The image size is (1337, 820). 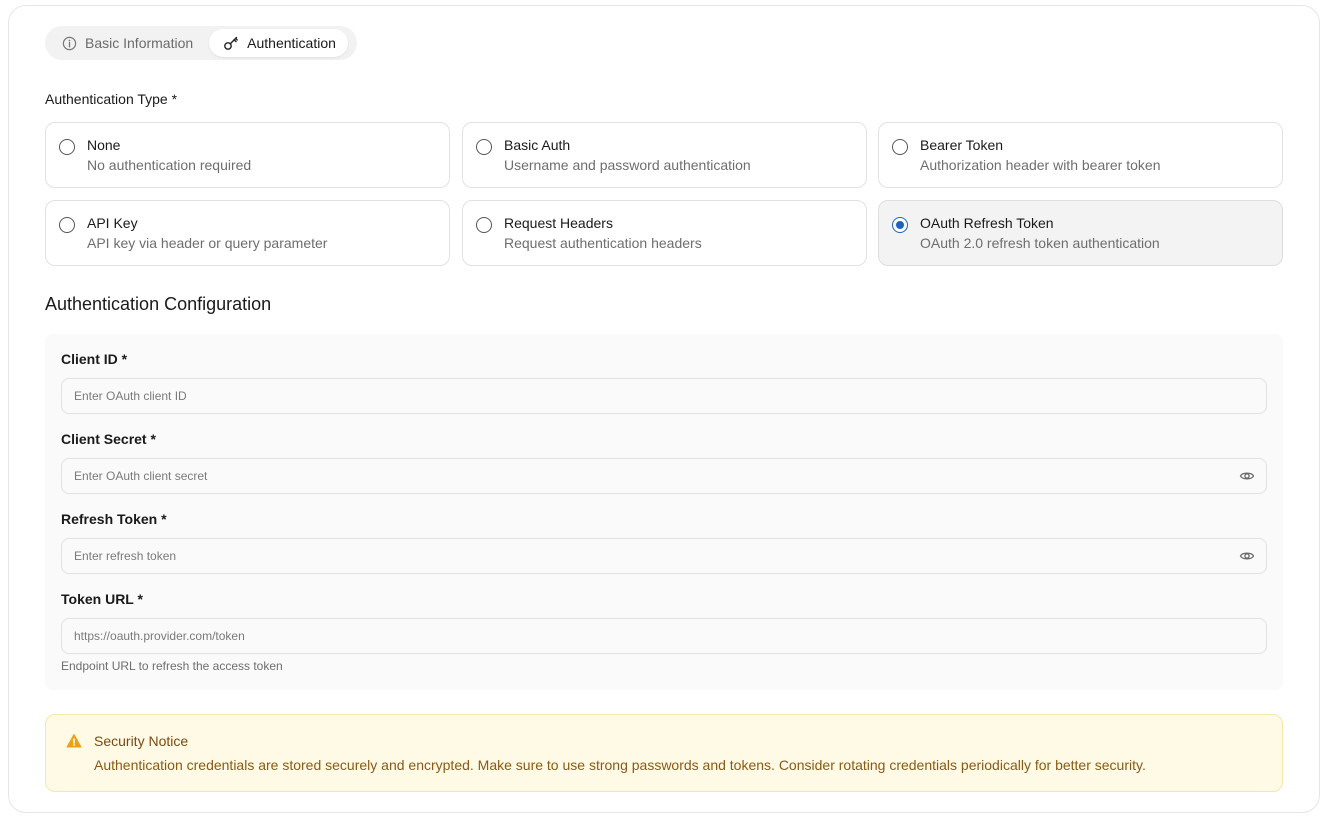 What do you see at coordinates (664, 556) in the screenshot?
I see `refresh-token-input` at bounding box center [664, 556].